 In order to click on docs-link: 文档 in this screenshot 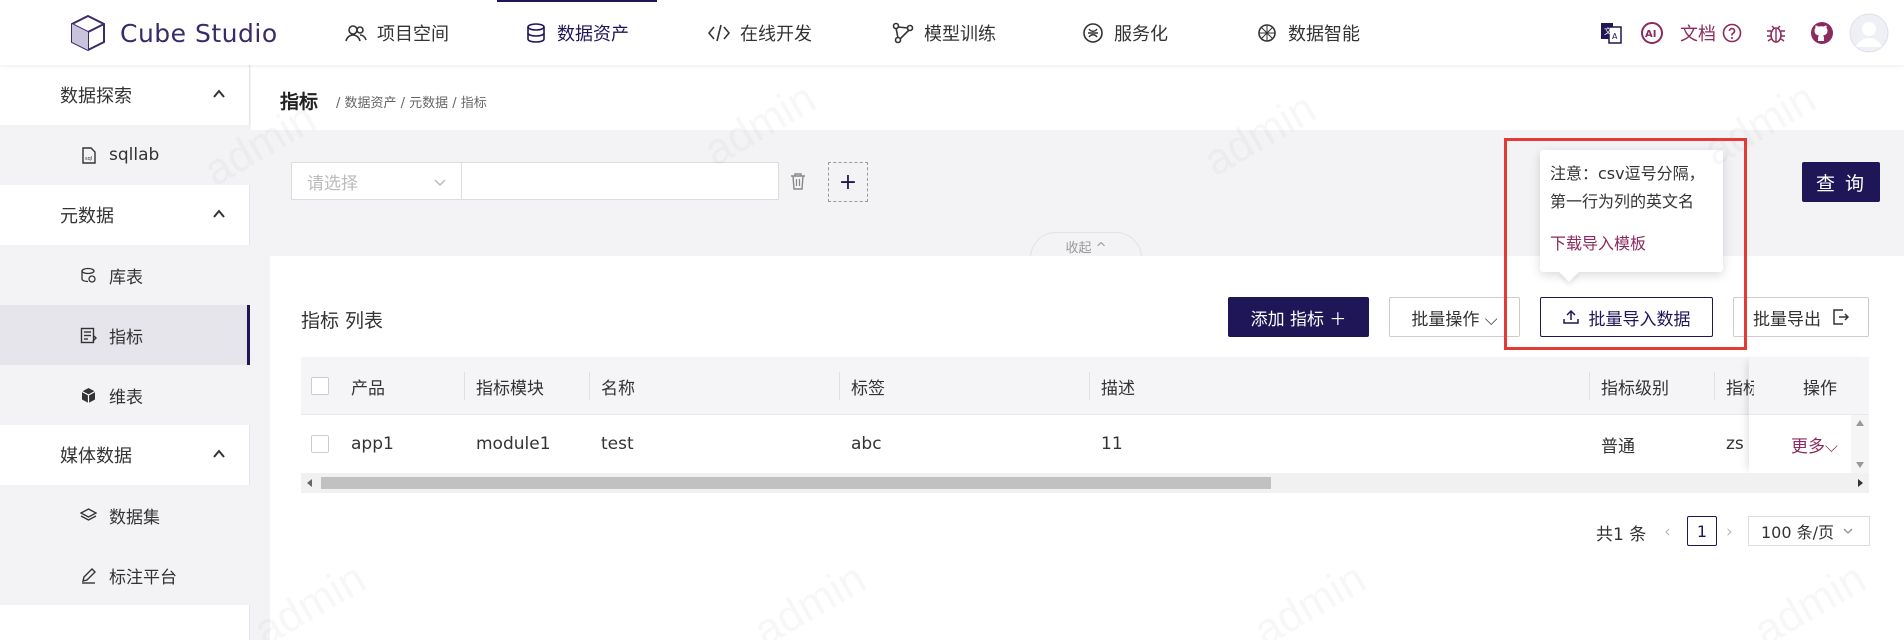, I will do `click(1711, 33)`.